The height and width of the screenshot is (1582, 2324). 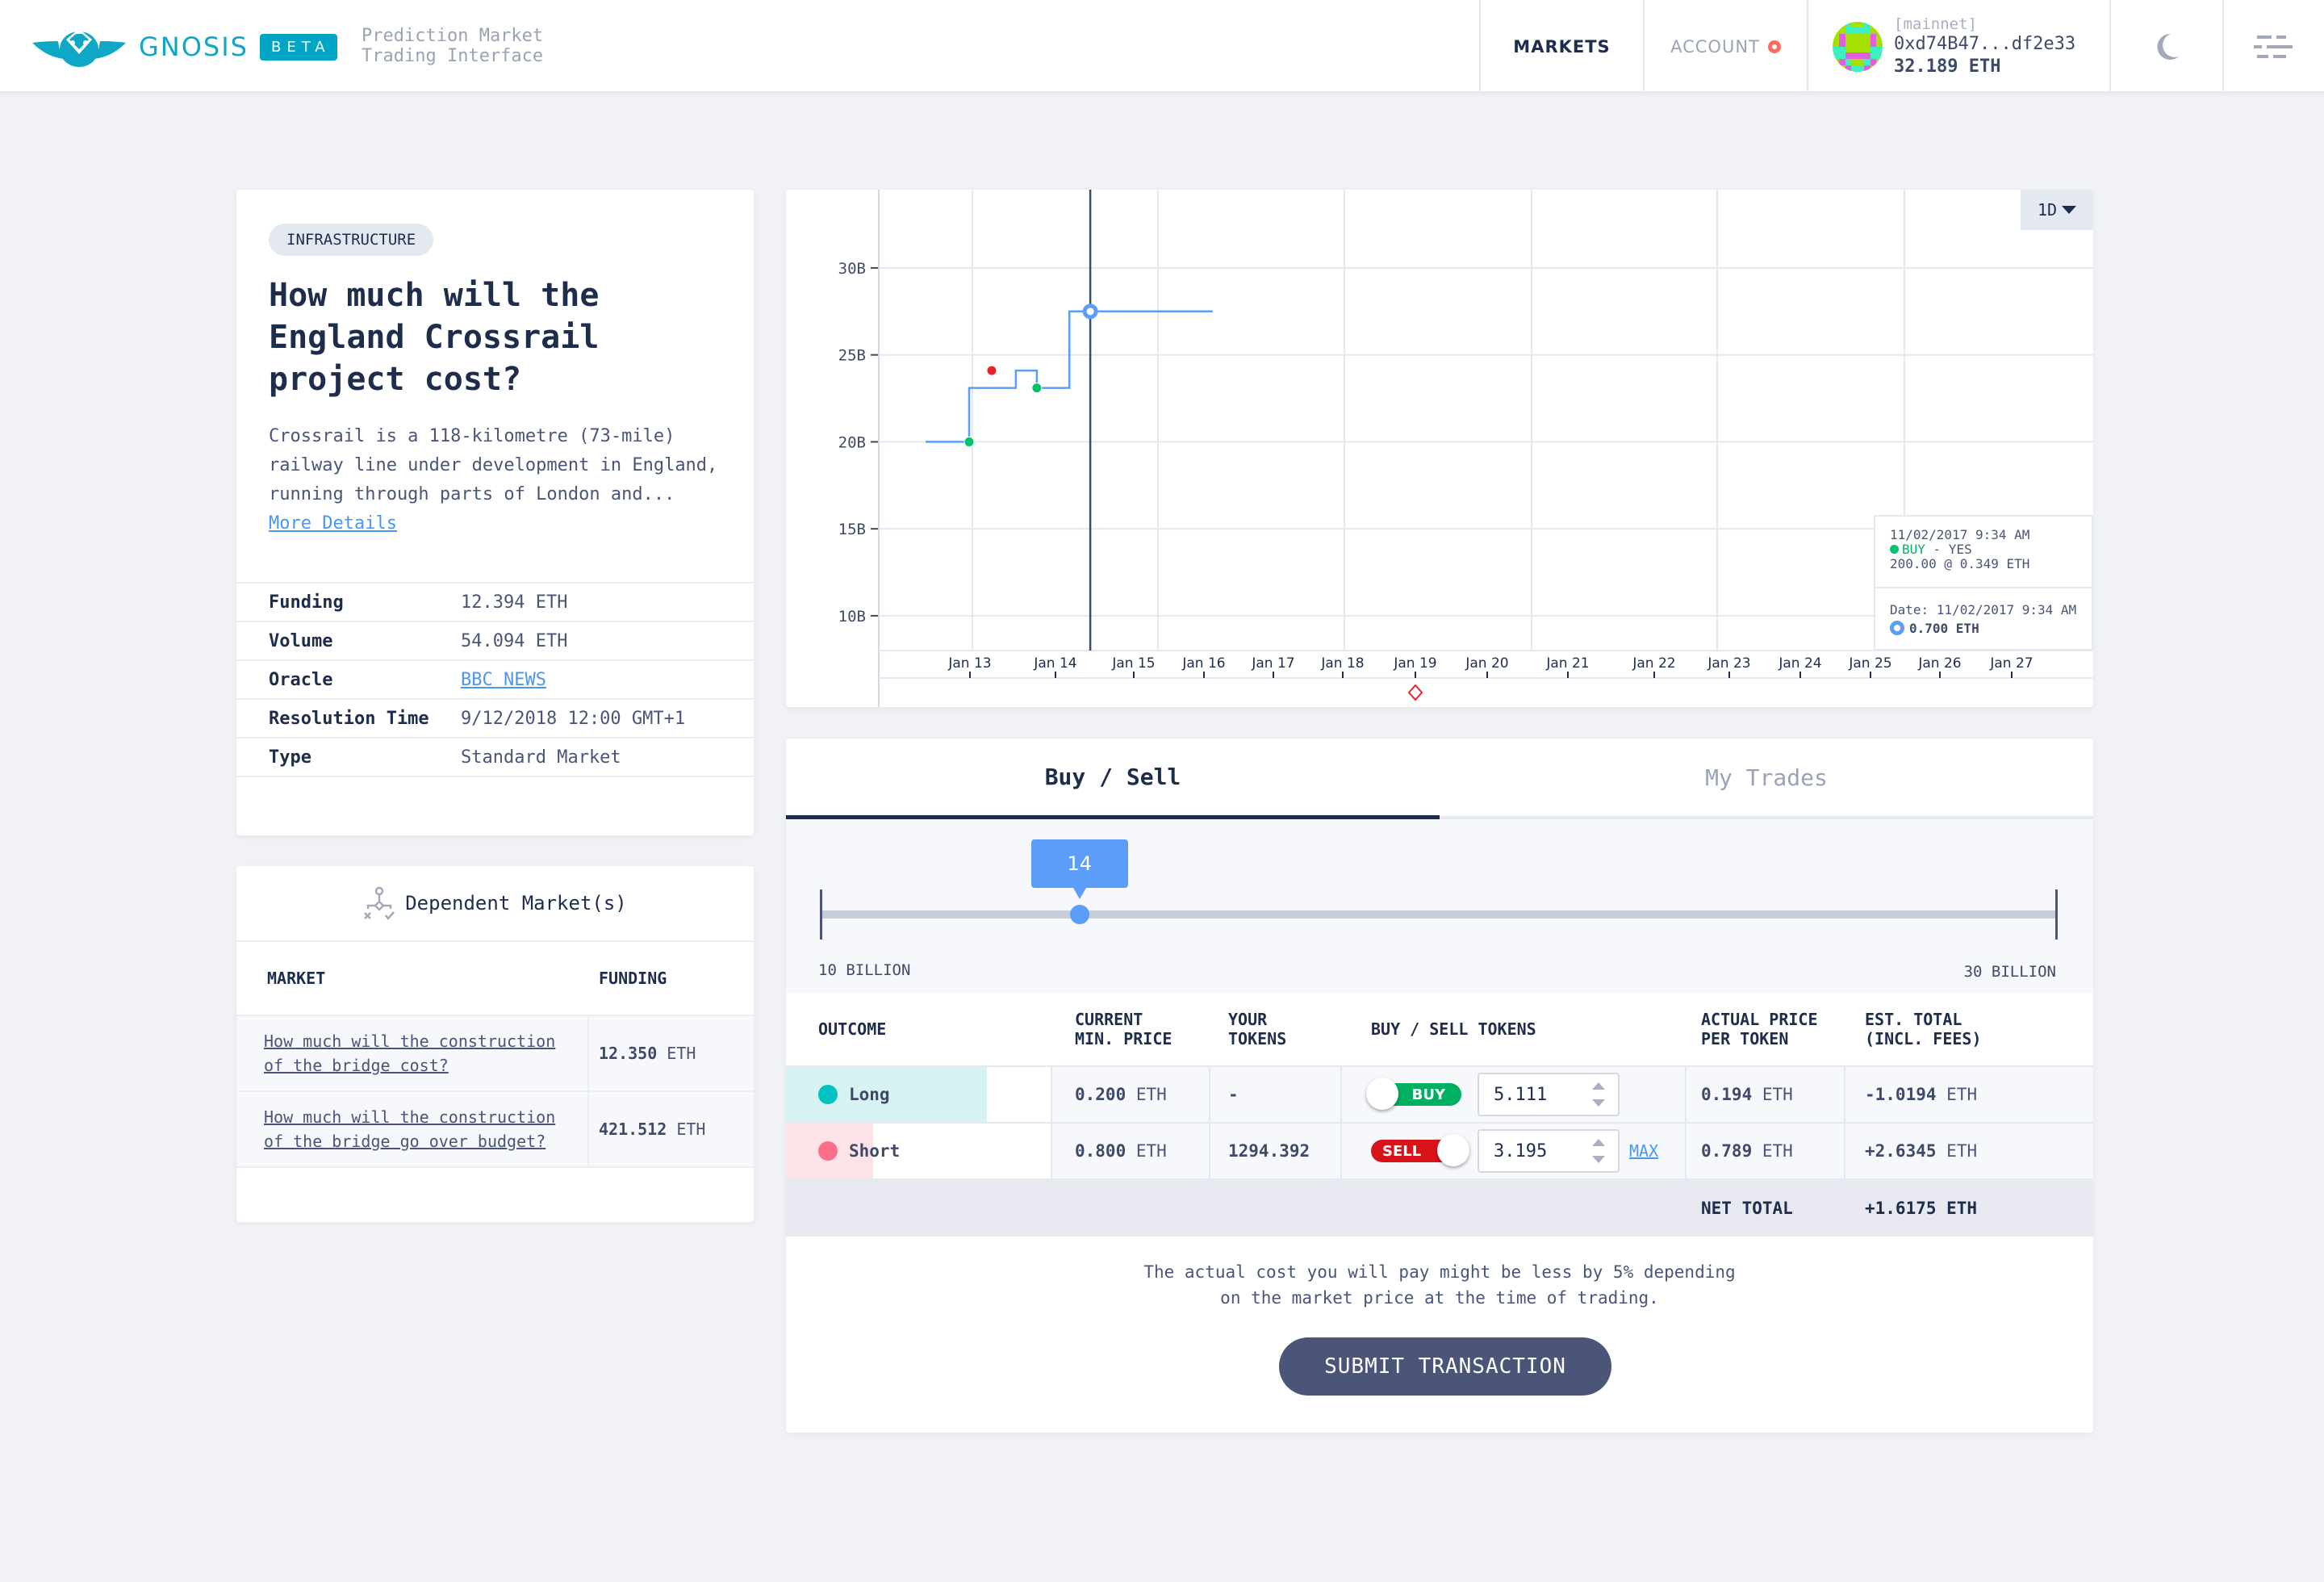 What do you see at coordinates (514, 640) in the screenshot?
I see `detail-value: 54.094 ETH` at bounding box center [514, 640].